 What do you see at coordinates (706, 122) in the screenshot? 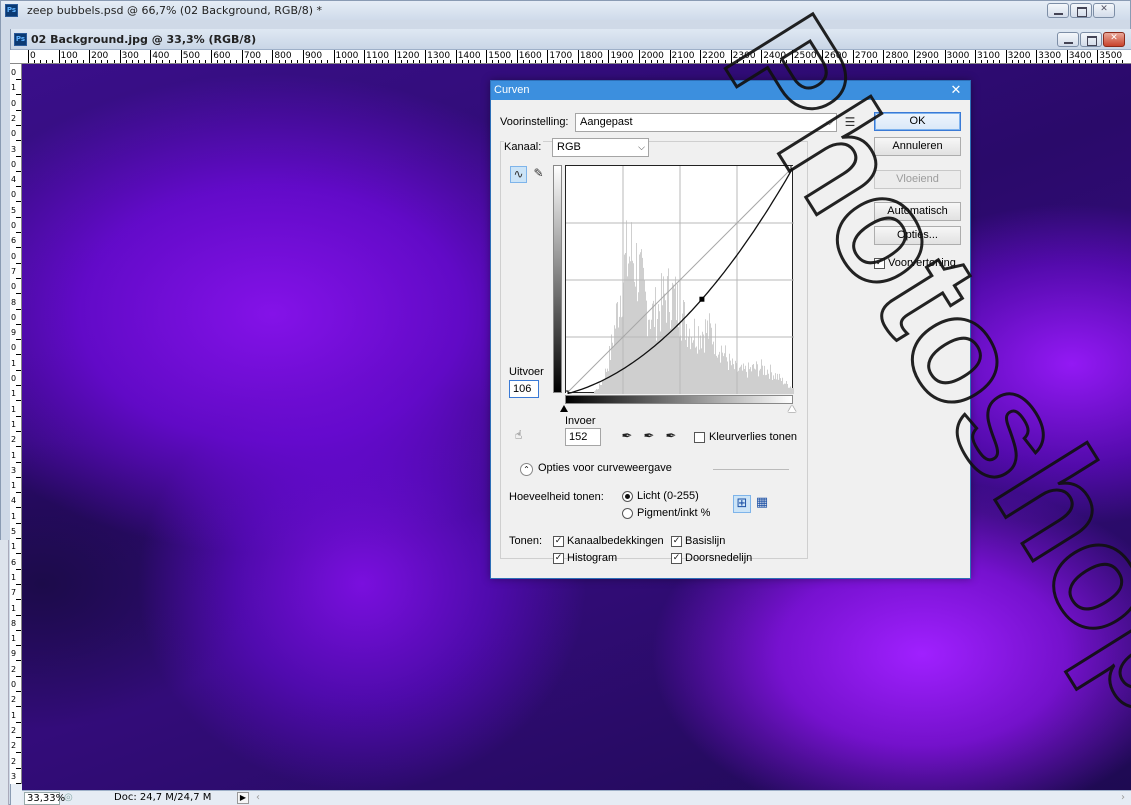
I see `preset-dropdown: Aangepast ⌵` at bounding box center [706, 122].